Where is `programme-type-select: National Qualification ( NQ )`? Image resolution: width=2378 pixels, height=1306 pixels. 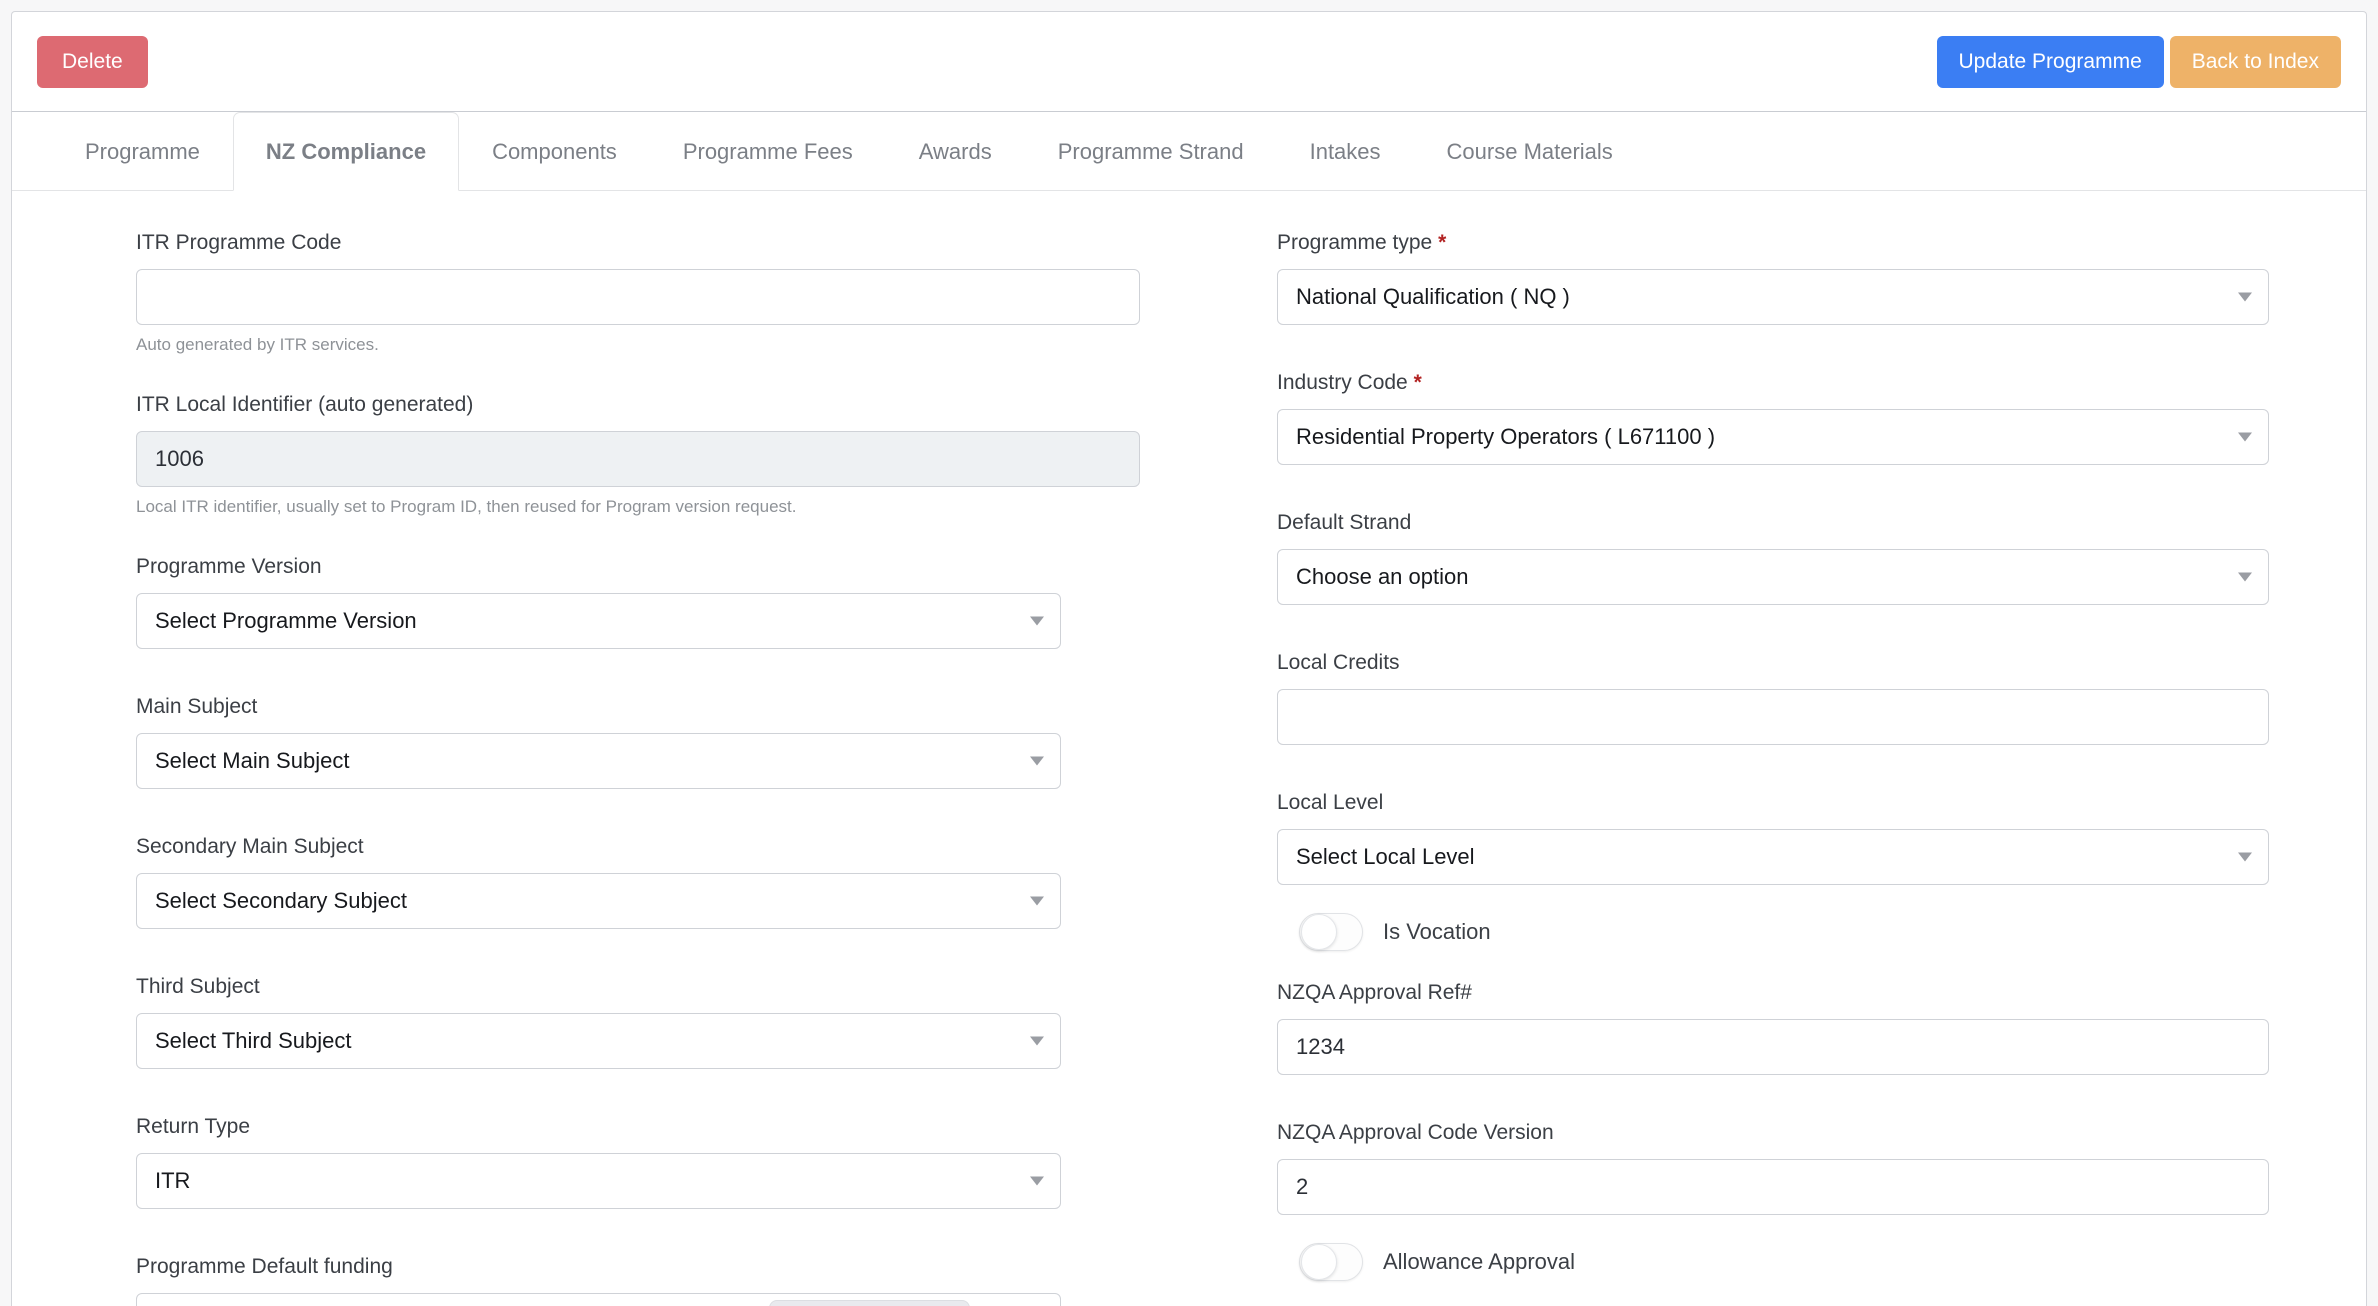
programme-type-select: National Qualification ( NQ ) is located at coordinates (1773, 297).